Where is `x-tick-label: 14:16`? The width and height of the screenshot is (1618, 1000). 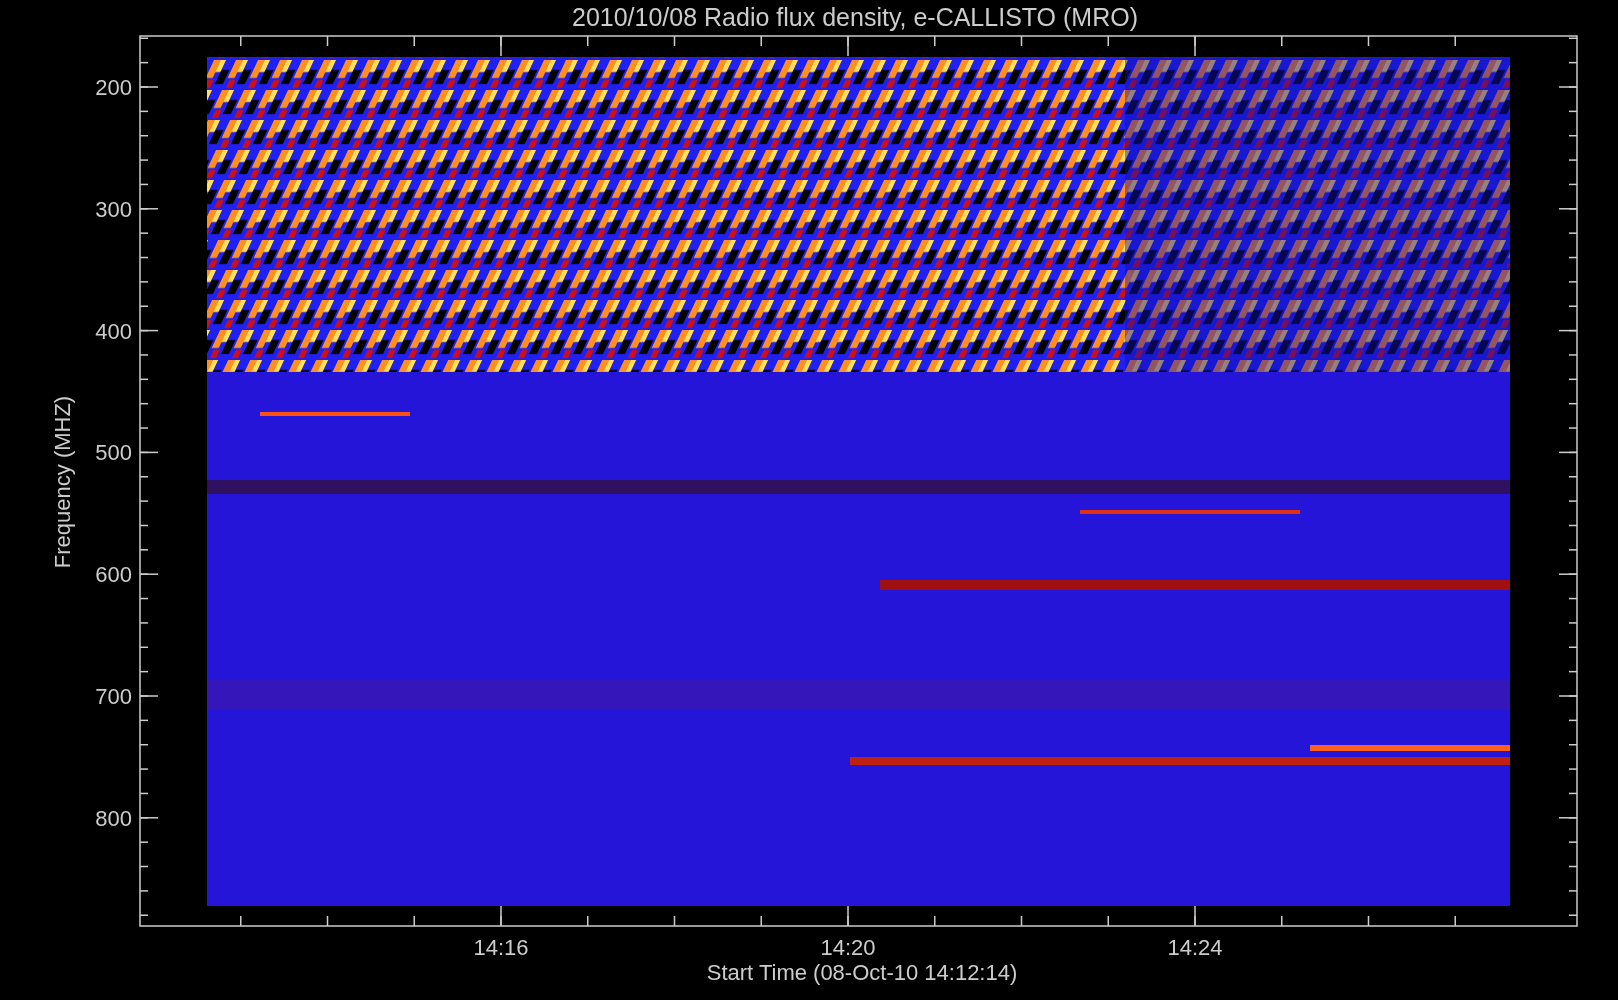
x-tick-label: 14:16 is located at coordinates (501, 947).